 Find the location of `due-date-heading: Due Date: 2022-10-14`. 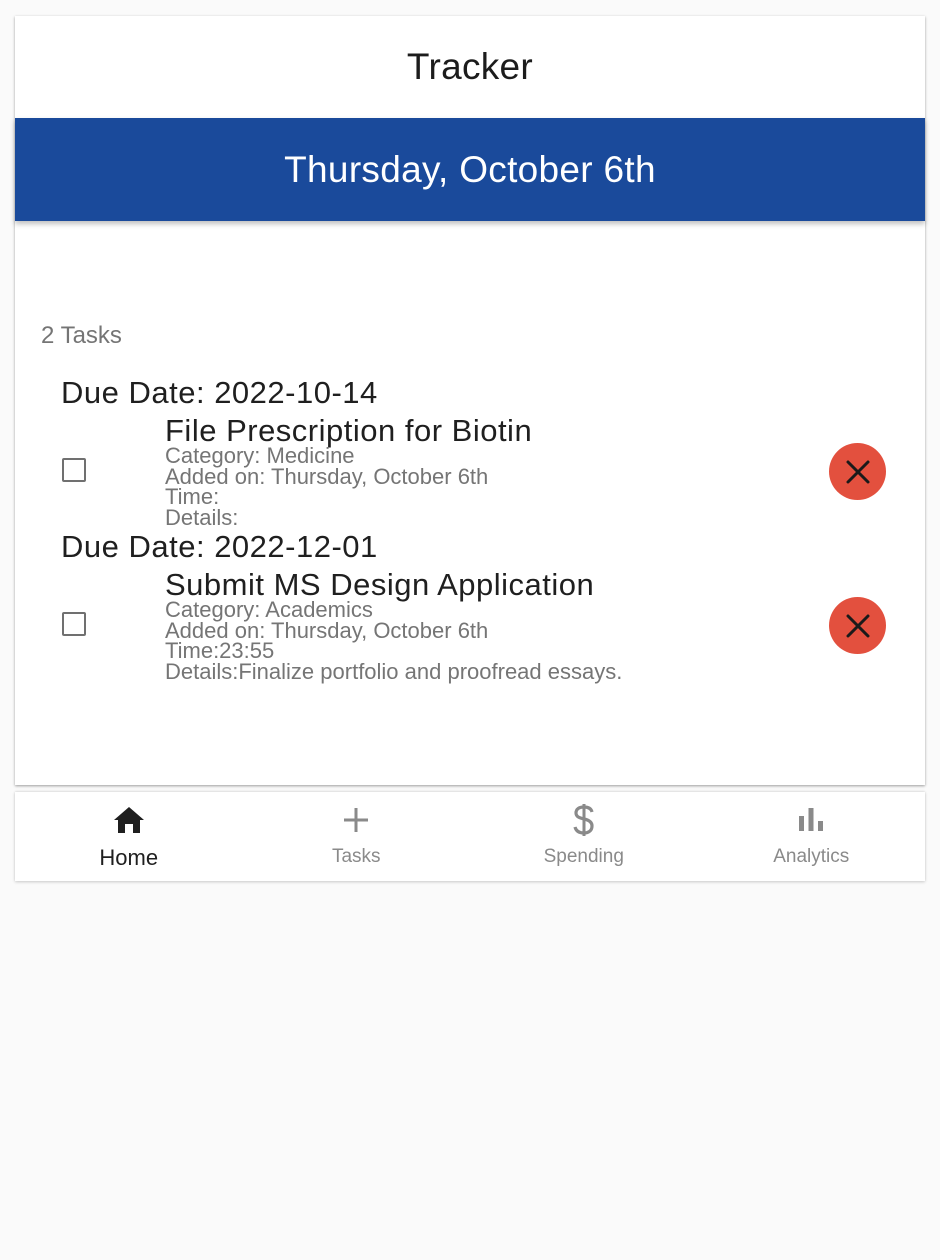

due-date-heading: Due Date: 2022-10-14 is located at coordinates (219, 392).